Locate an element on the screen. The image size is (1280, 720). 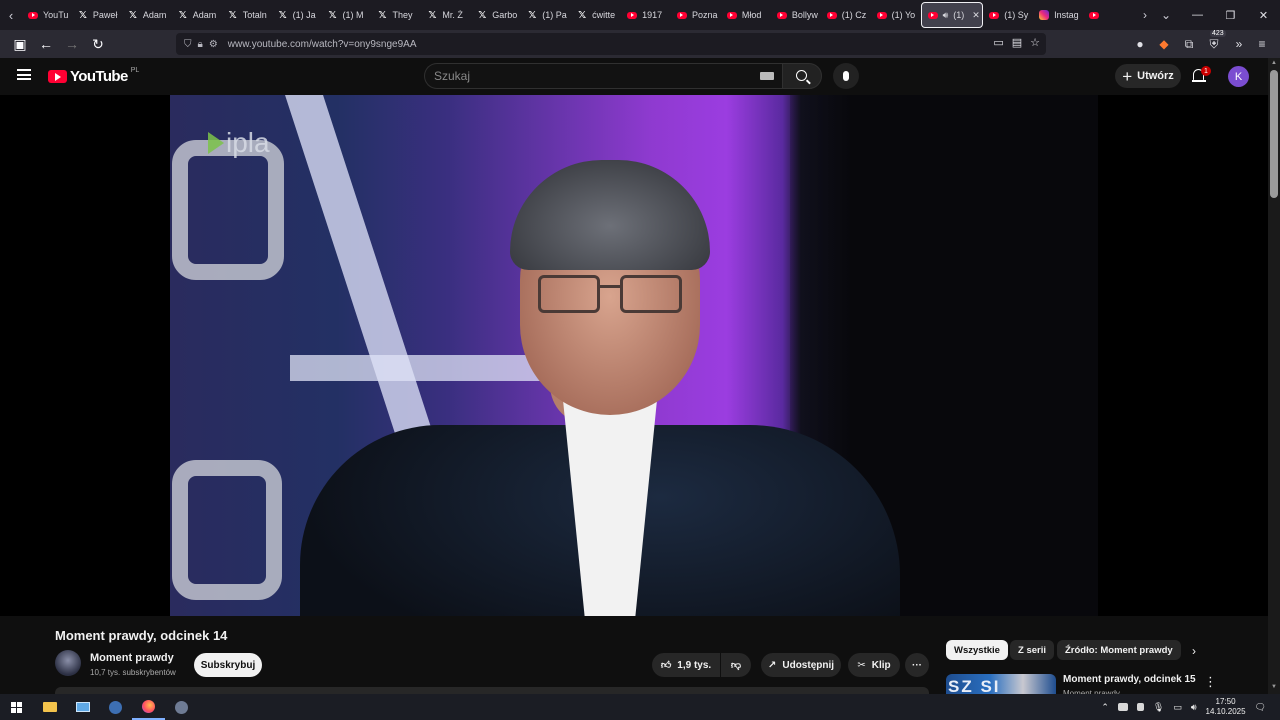
create-button: + Utwórz is located at coordinates (1148, 76).